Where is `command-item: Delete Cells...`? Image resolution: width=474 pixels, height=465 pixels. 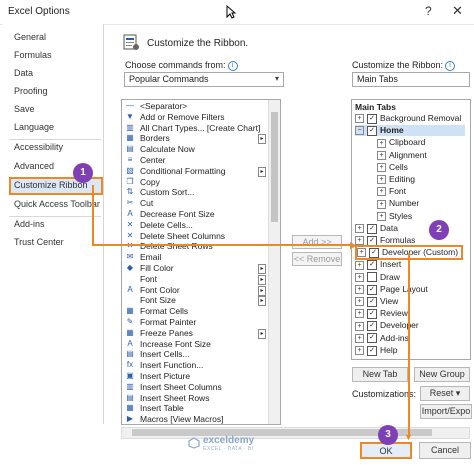
command-item: Delete Cells... is located at coordinates (166, 225).